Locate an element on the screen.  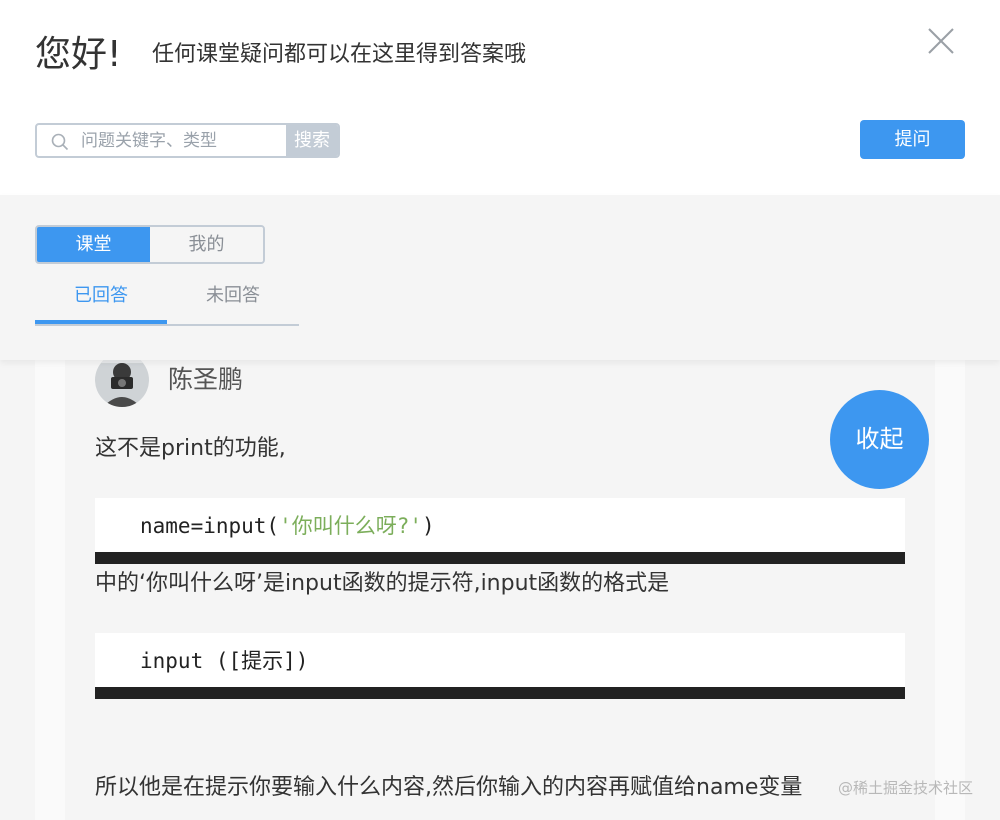
search-button: 搜索 is located at coordinates (312, 140).